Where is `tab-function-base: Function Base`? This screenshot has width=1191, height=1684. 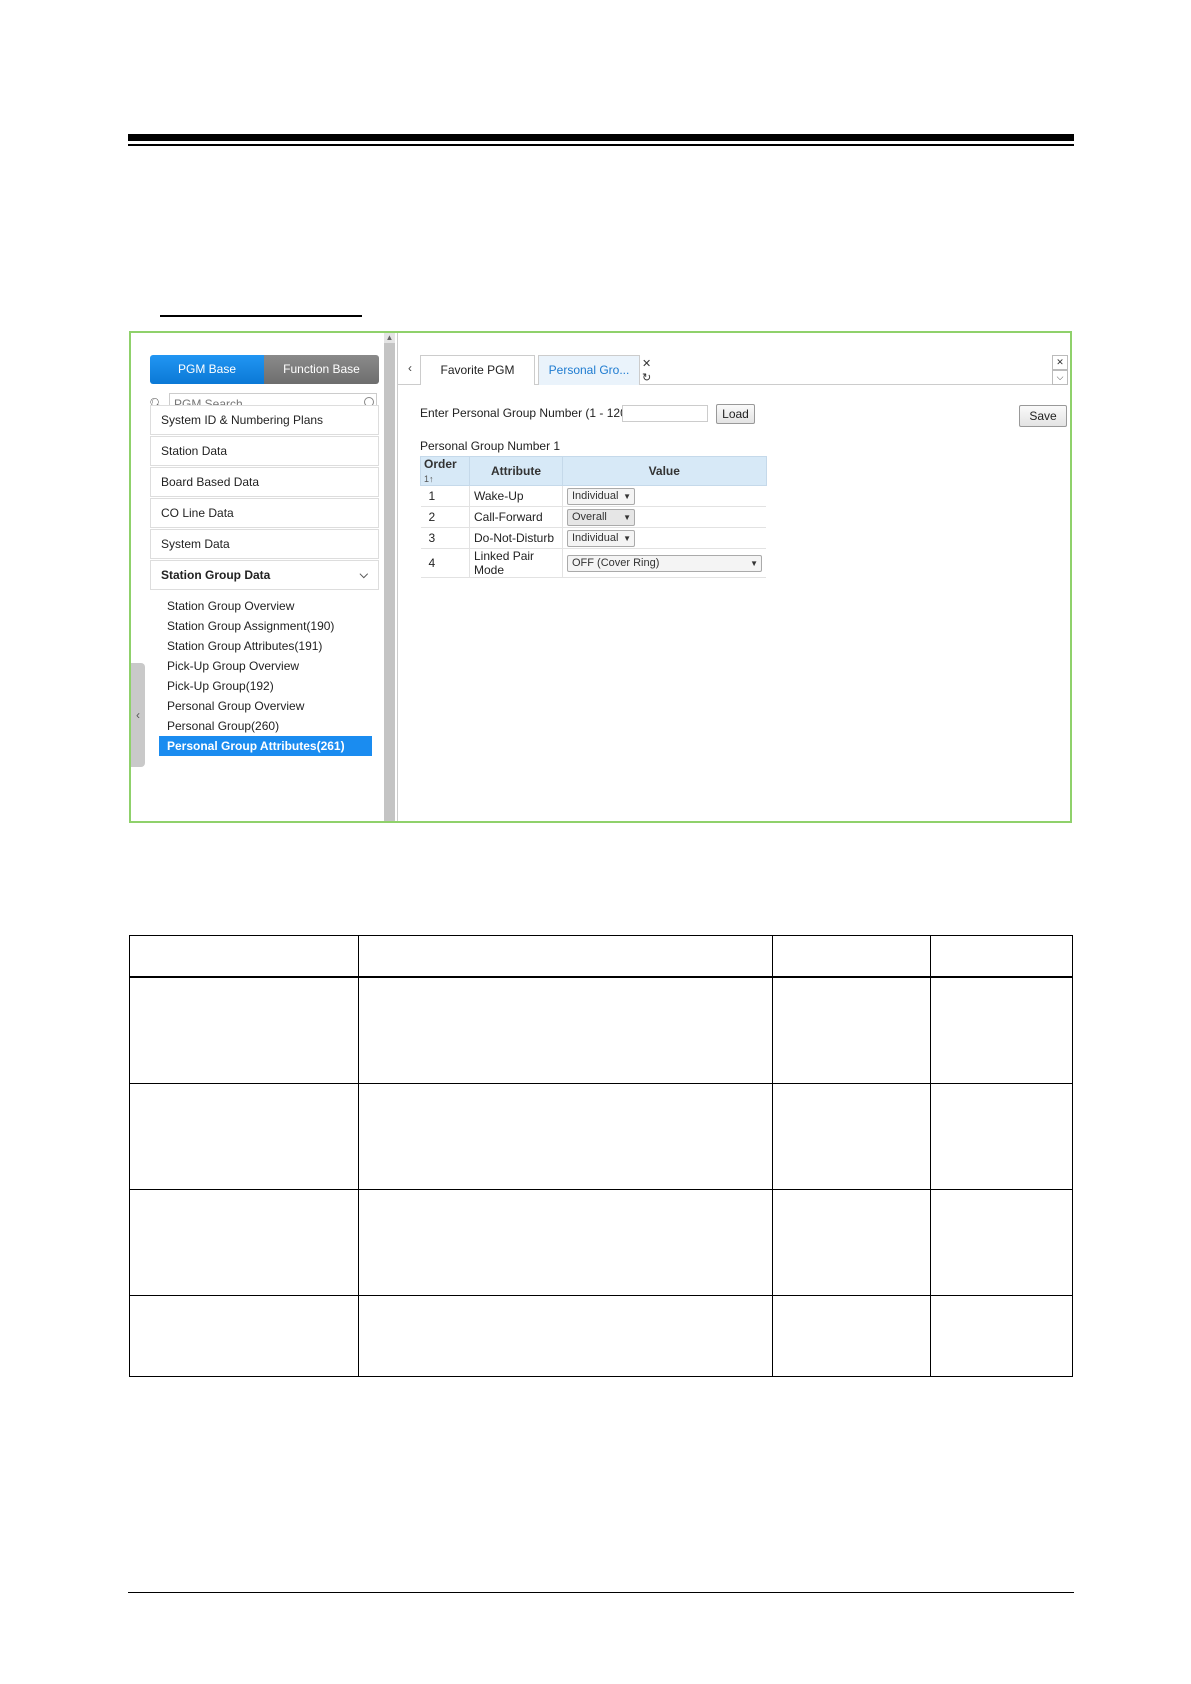 tab-function-base: Function Base is located at coordinates (321, 369).